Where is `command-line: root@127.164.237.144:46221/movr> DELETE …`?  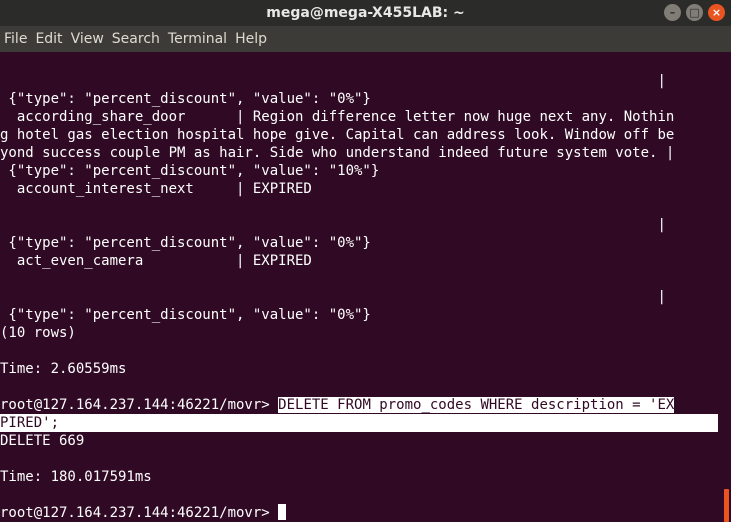 command-line: root@127.164.237.144:46221/movr> DELETE … is located at coordinates (337, 405).